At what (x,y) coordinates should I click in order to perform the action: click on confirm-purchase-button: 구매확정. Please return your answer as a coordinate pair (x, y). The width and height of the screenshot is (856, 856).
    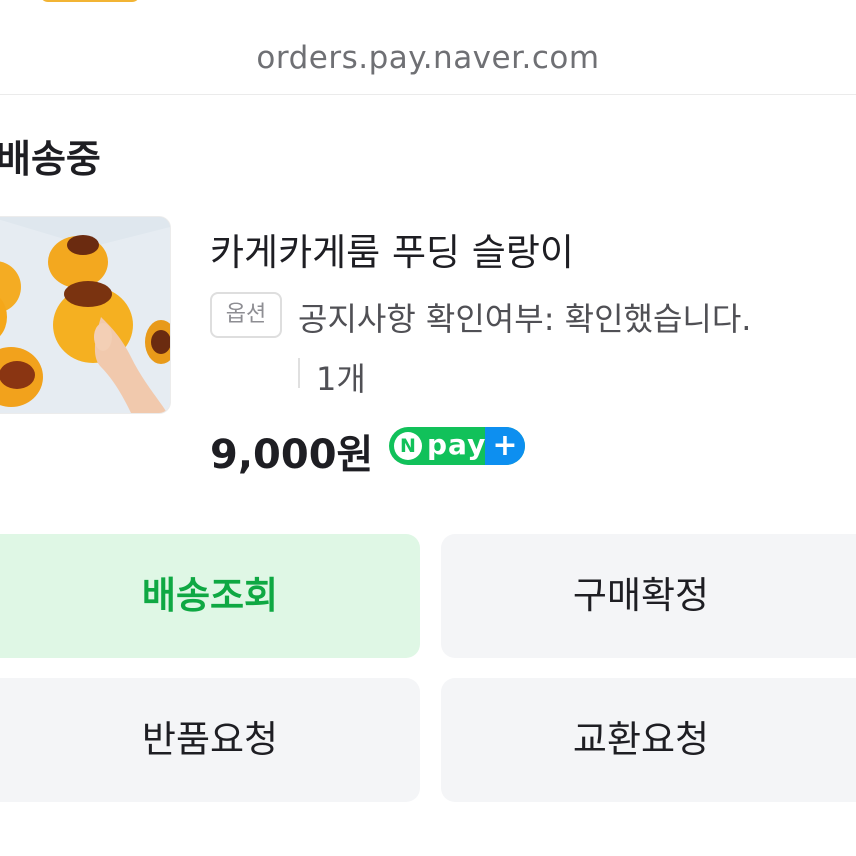
    Looking at the image, I should click on (648, 596).